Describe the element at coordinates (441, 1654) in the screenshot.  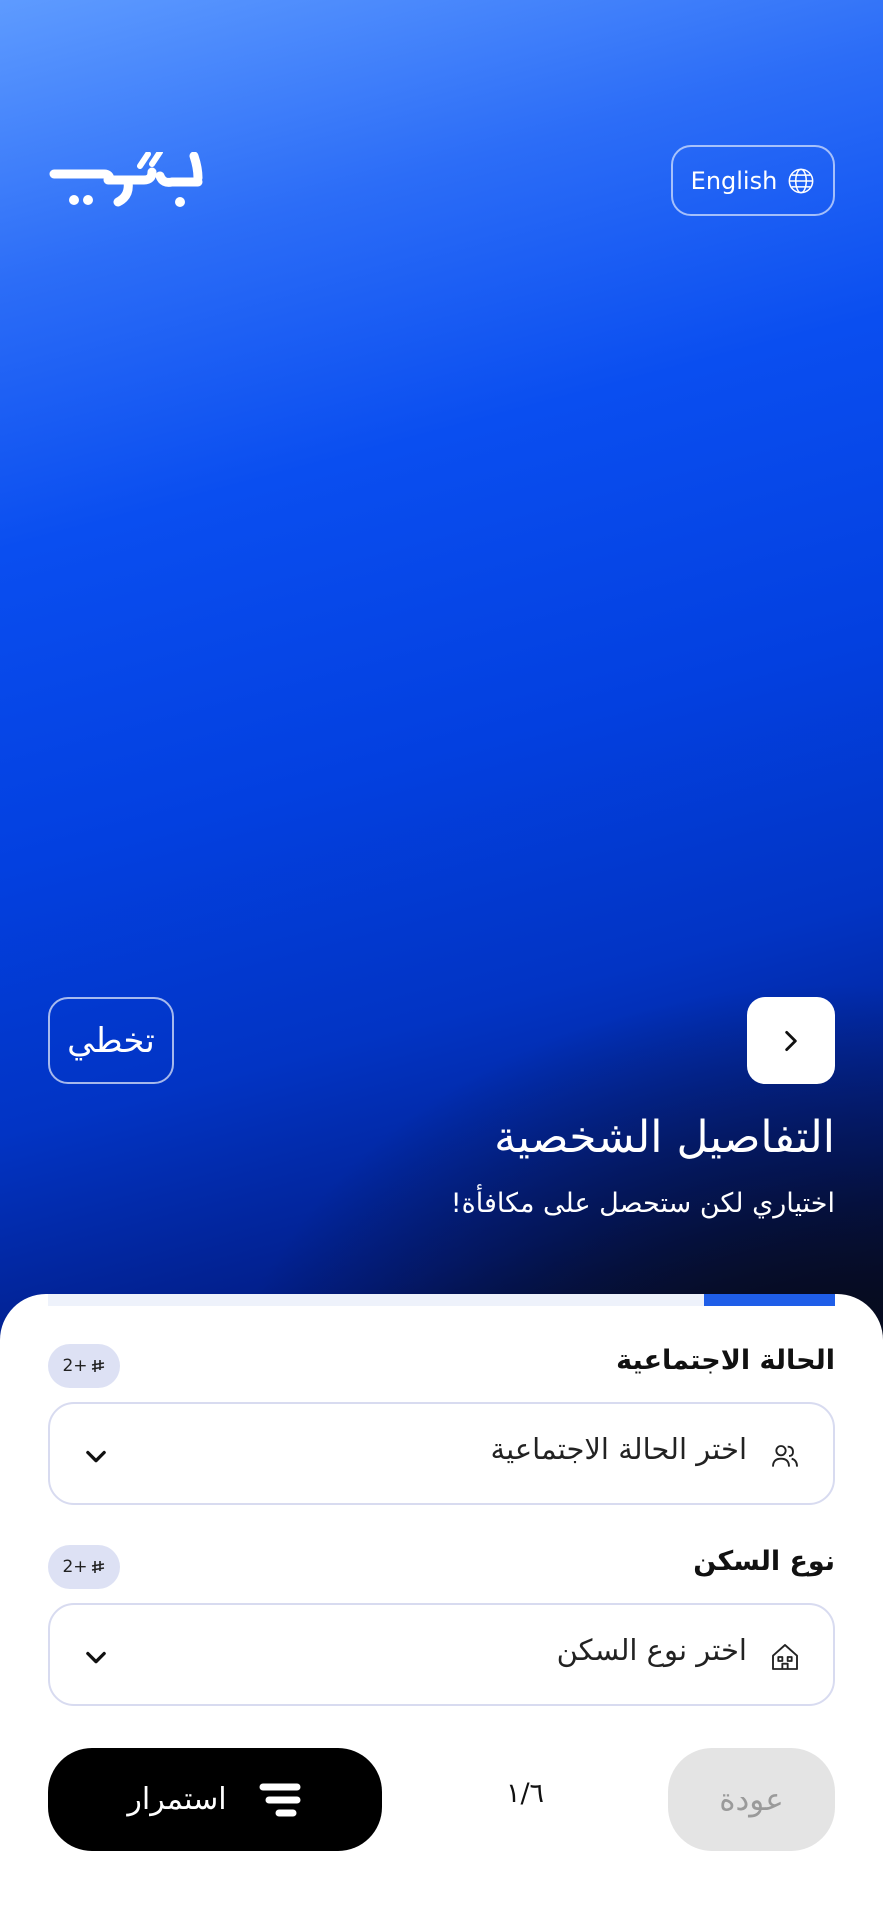
I see `housing-type-select: اختر نوع السكن` at that location.